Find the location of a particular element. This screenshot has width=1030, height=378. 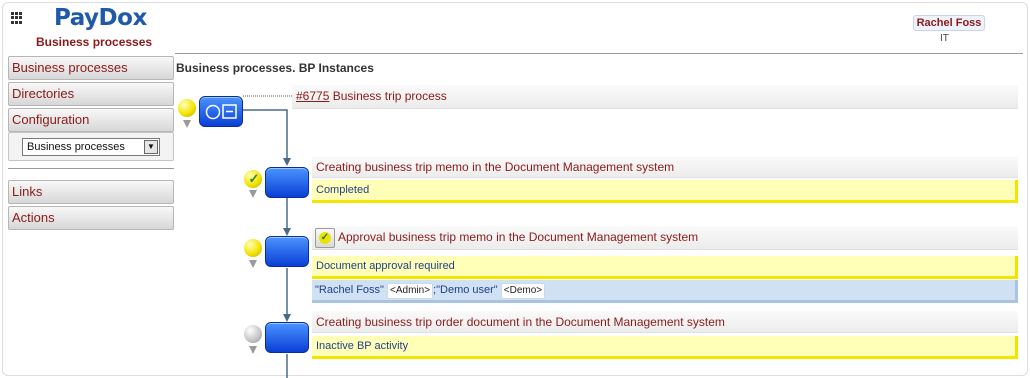

start-node-icon is located at coordinates (221, 112).